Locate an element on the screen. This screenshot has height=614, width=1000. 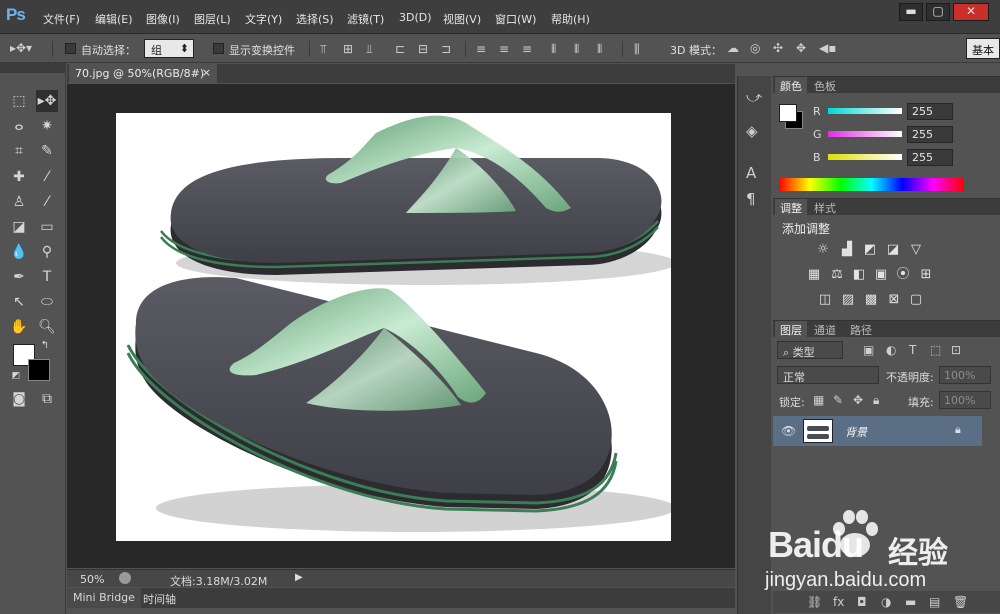
filter-adjustment-icon: ◐ is located at coordinates (891, 350).